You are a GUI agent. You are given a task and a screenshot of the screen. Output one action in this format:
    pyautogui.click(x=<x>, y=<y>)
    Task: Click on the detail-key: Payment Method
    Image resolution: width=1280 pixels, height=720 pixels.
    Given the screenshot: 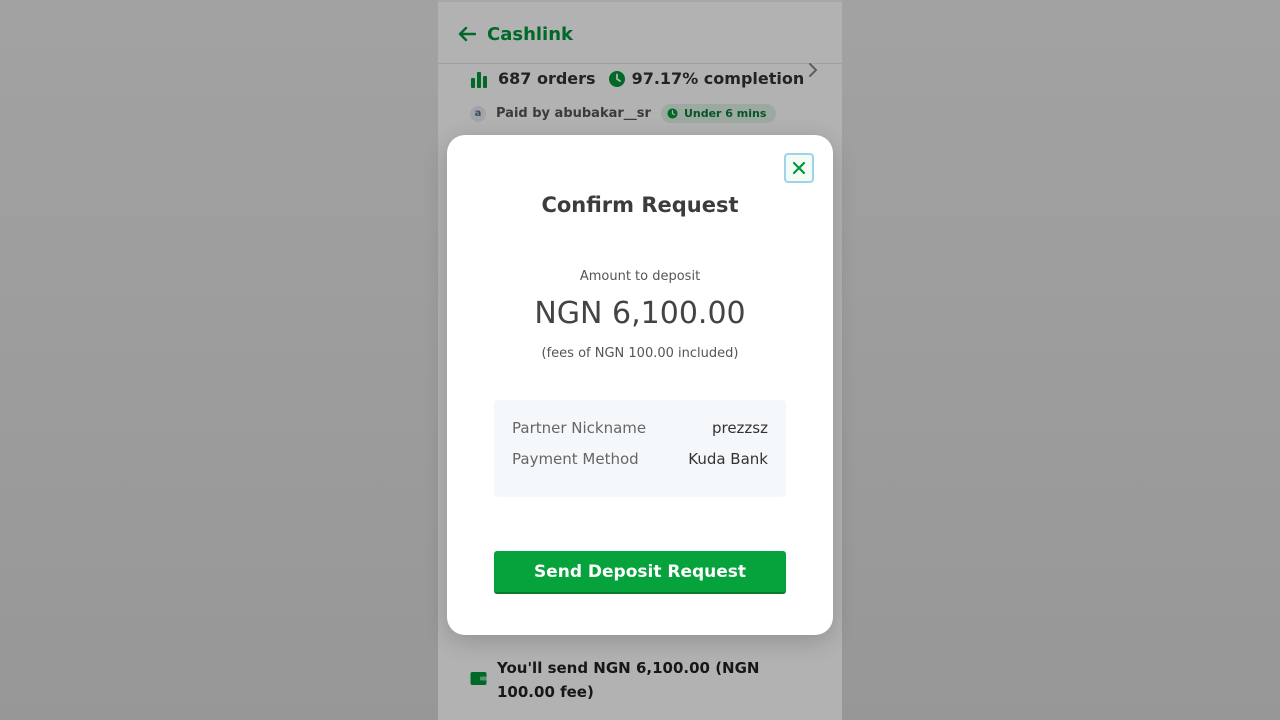 What is the action you would take?
    pyautogui.click(x=575, y=459)
    